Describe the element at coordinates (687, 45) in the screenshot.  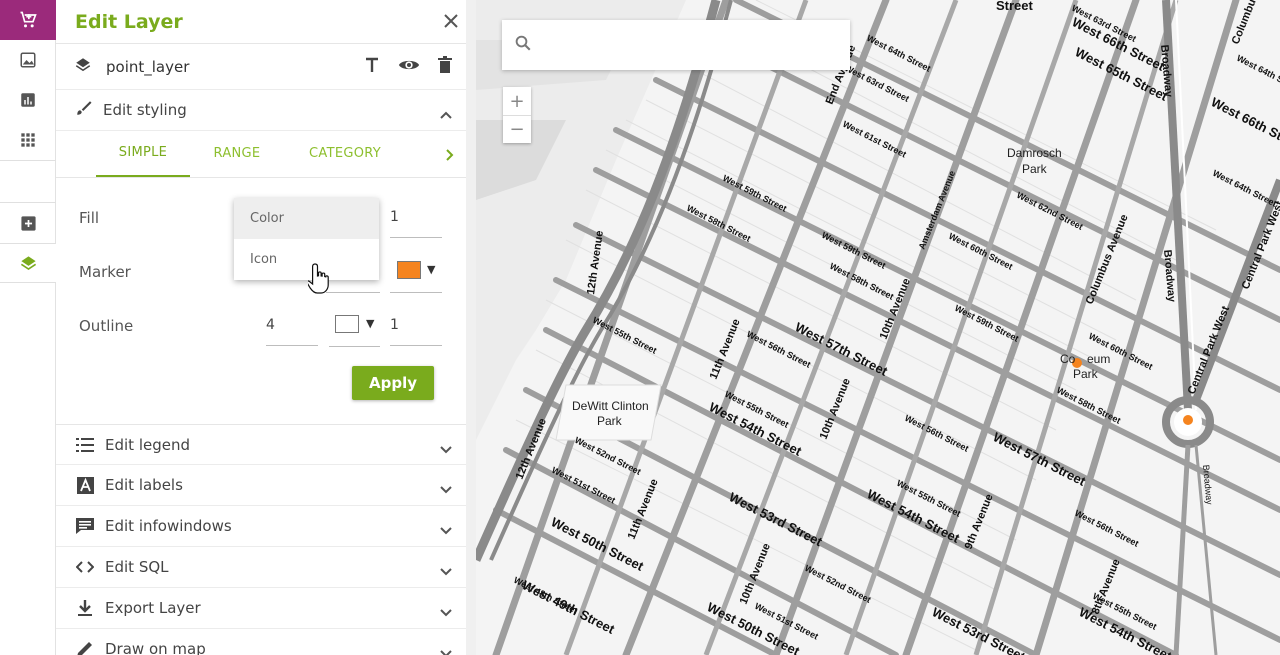
I see `map-search-input` at that location.